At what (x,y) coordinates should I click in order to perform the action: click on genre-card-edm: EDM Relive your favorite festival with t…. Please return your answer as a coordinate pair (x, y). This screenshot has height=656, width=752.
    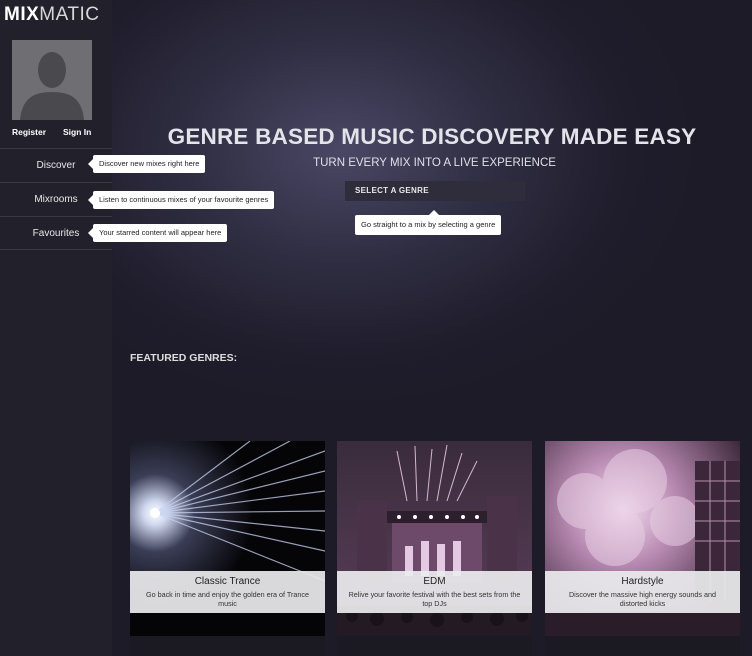
    Looking at the image, I should click on (434, 538).